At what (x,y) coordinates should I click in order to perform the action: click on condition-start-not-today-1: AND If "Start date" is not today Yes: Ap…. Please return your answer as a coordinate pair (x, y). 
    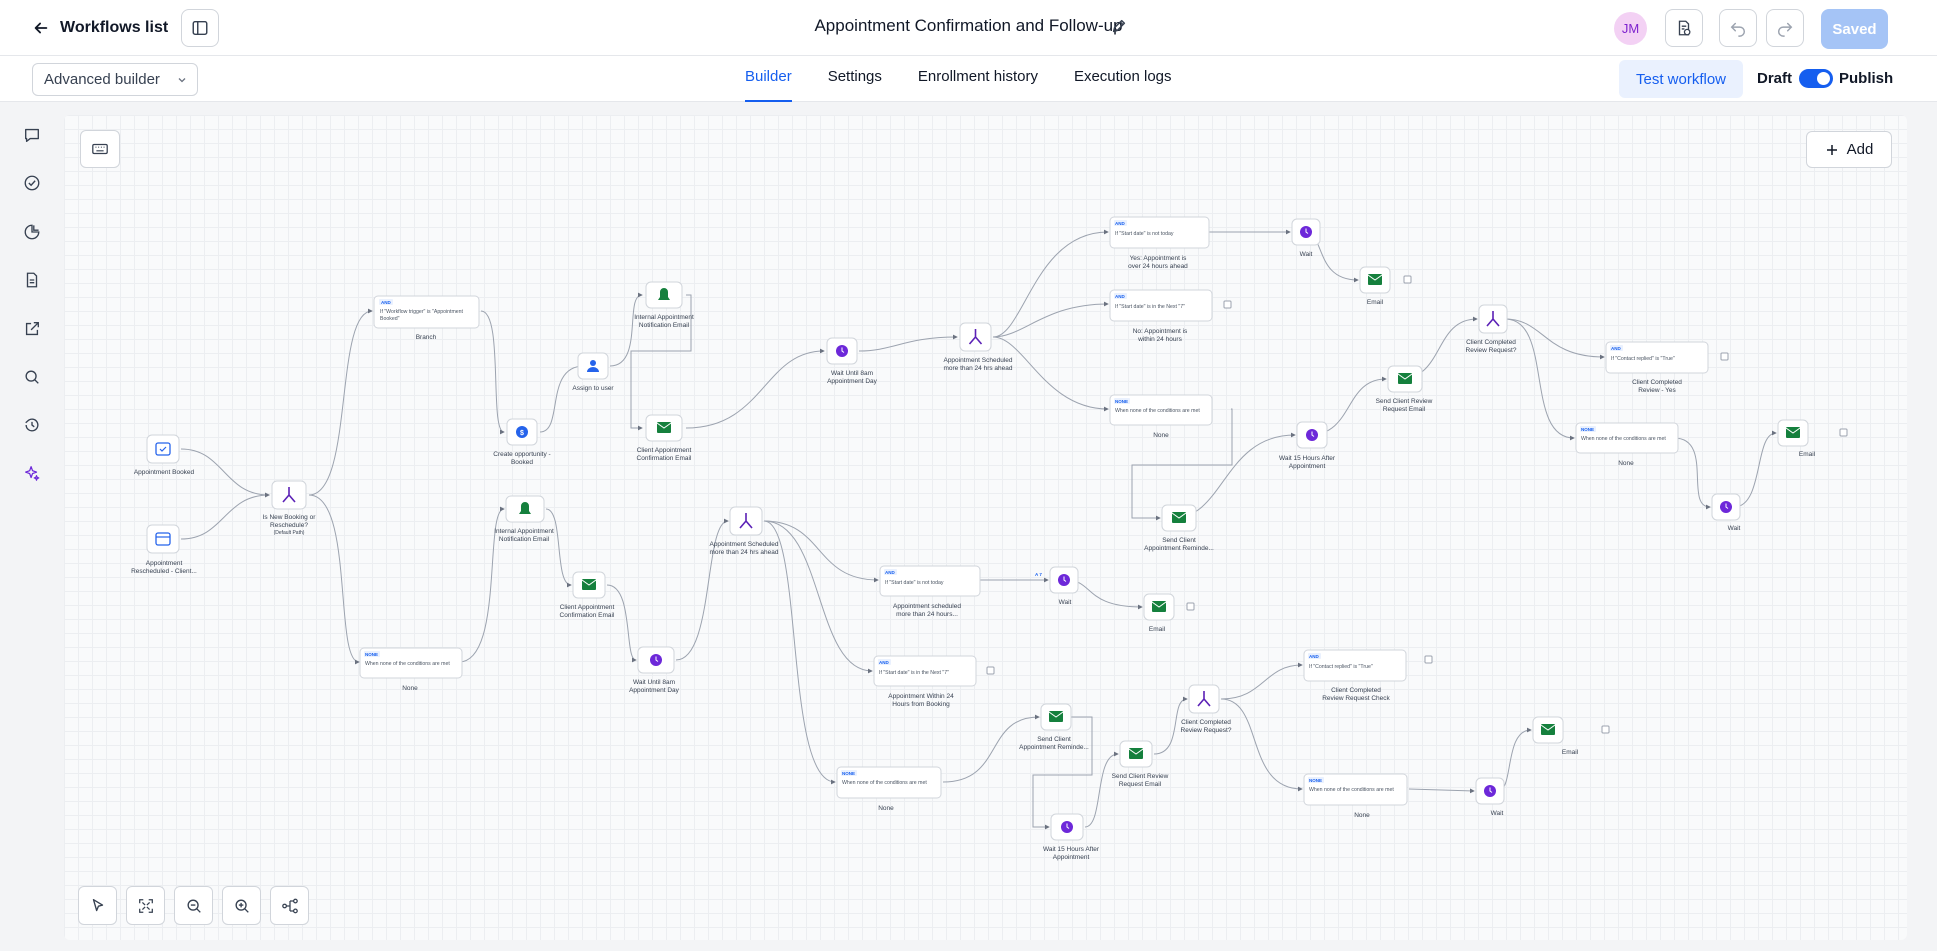
    Looking at the image, I should click on (1159, 243).